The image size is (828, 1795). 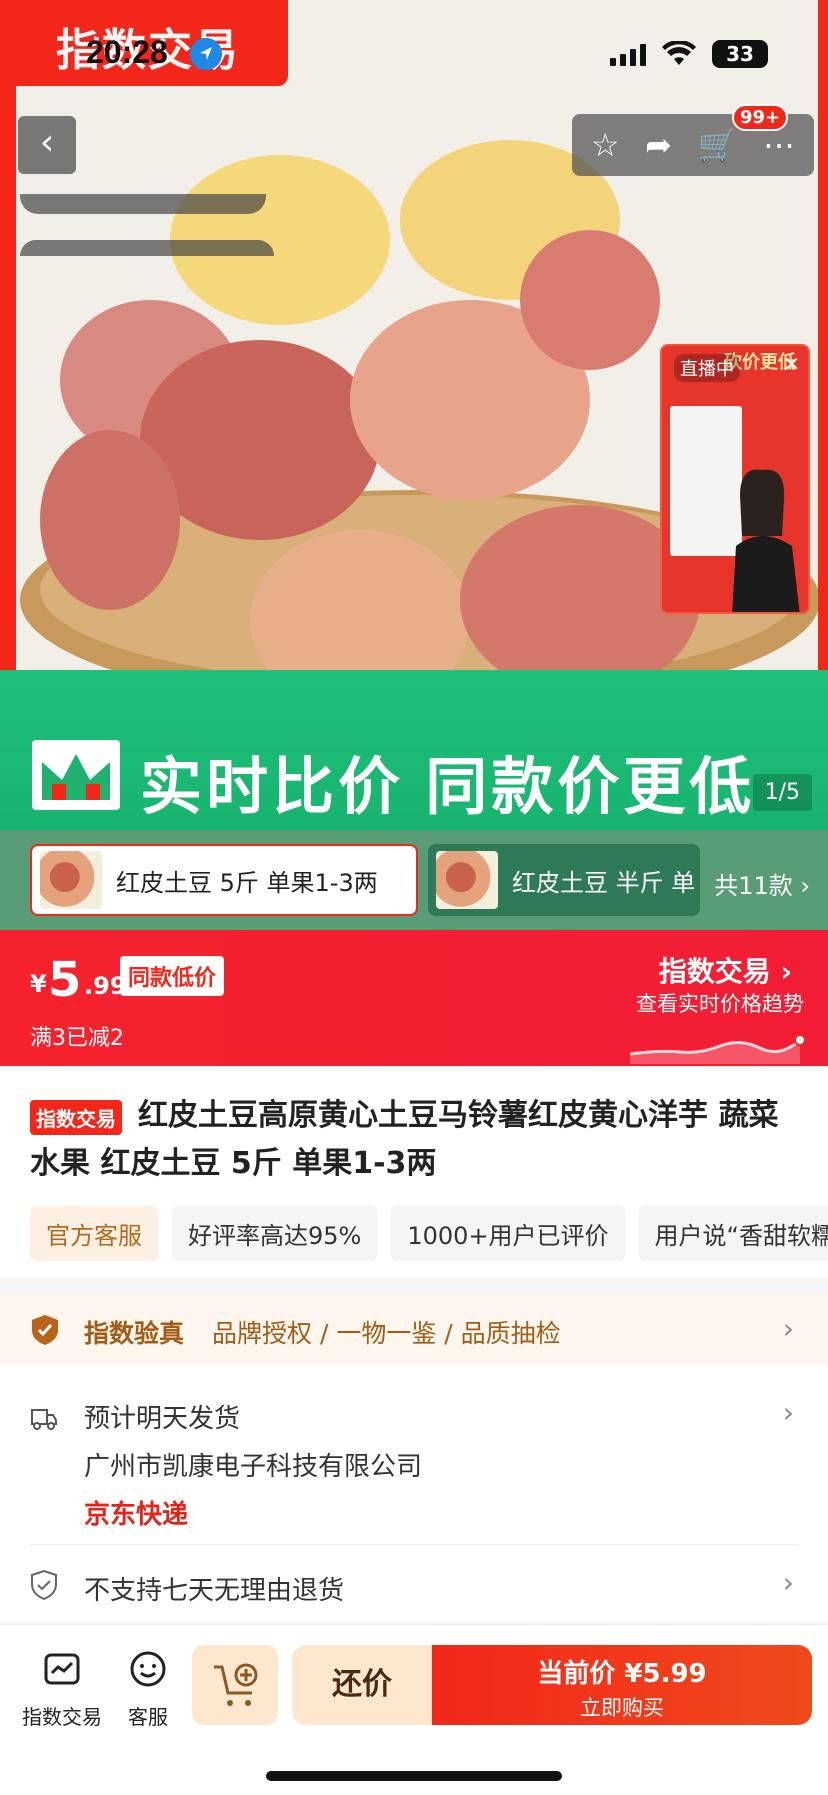 I want to click on shipping-section: 预计明天发货 广州市凯康电子科技有限公司 京东快递 › 不支持七天无理由退货 ›, so click(x=414, y=1494).